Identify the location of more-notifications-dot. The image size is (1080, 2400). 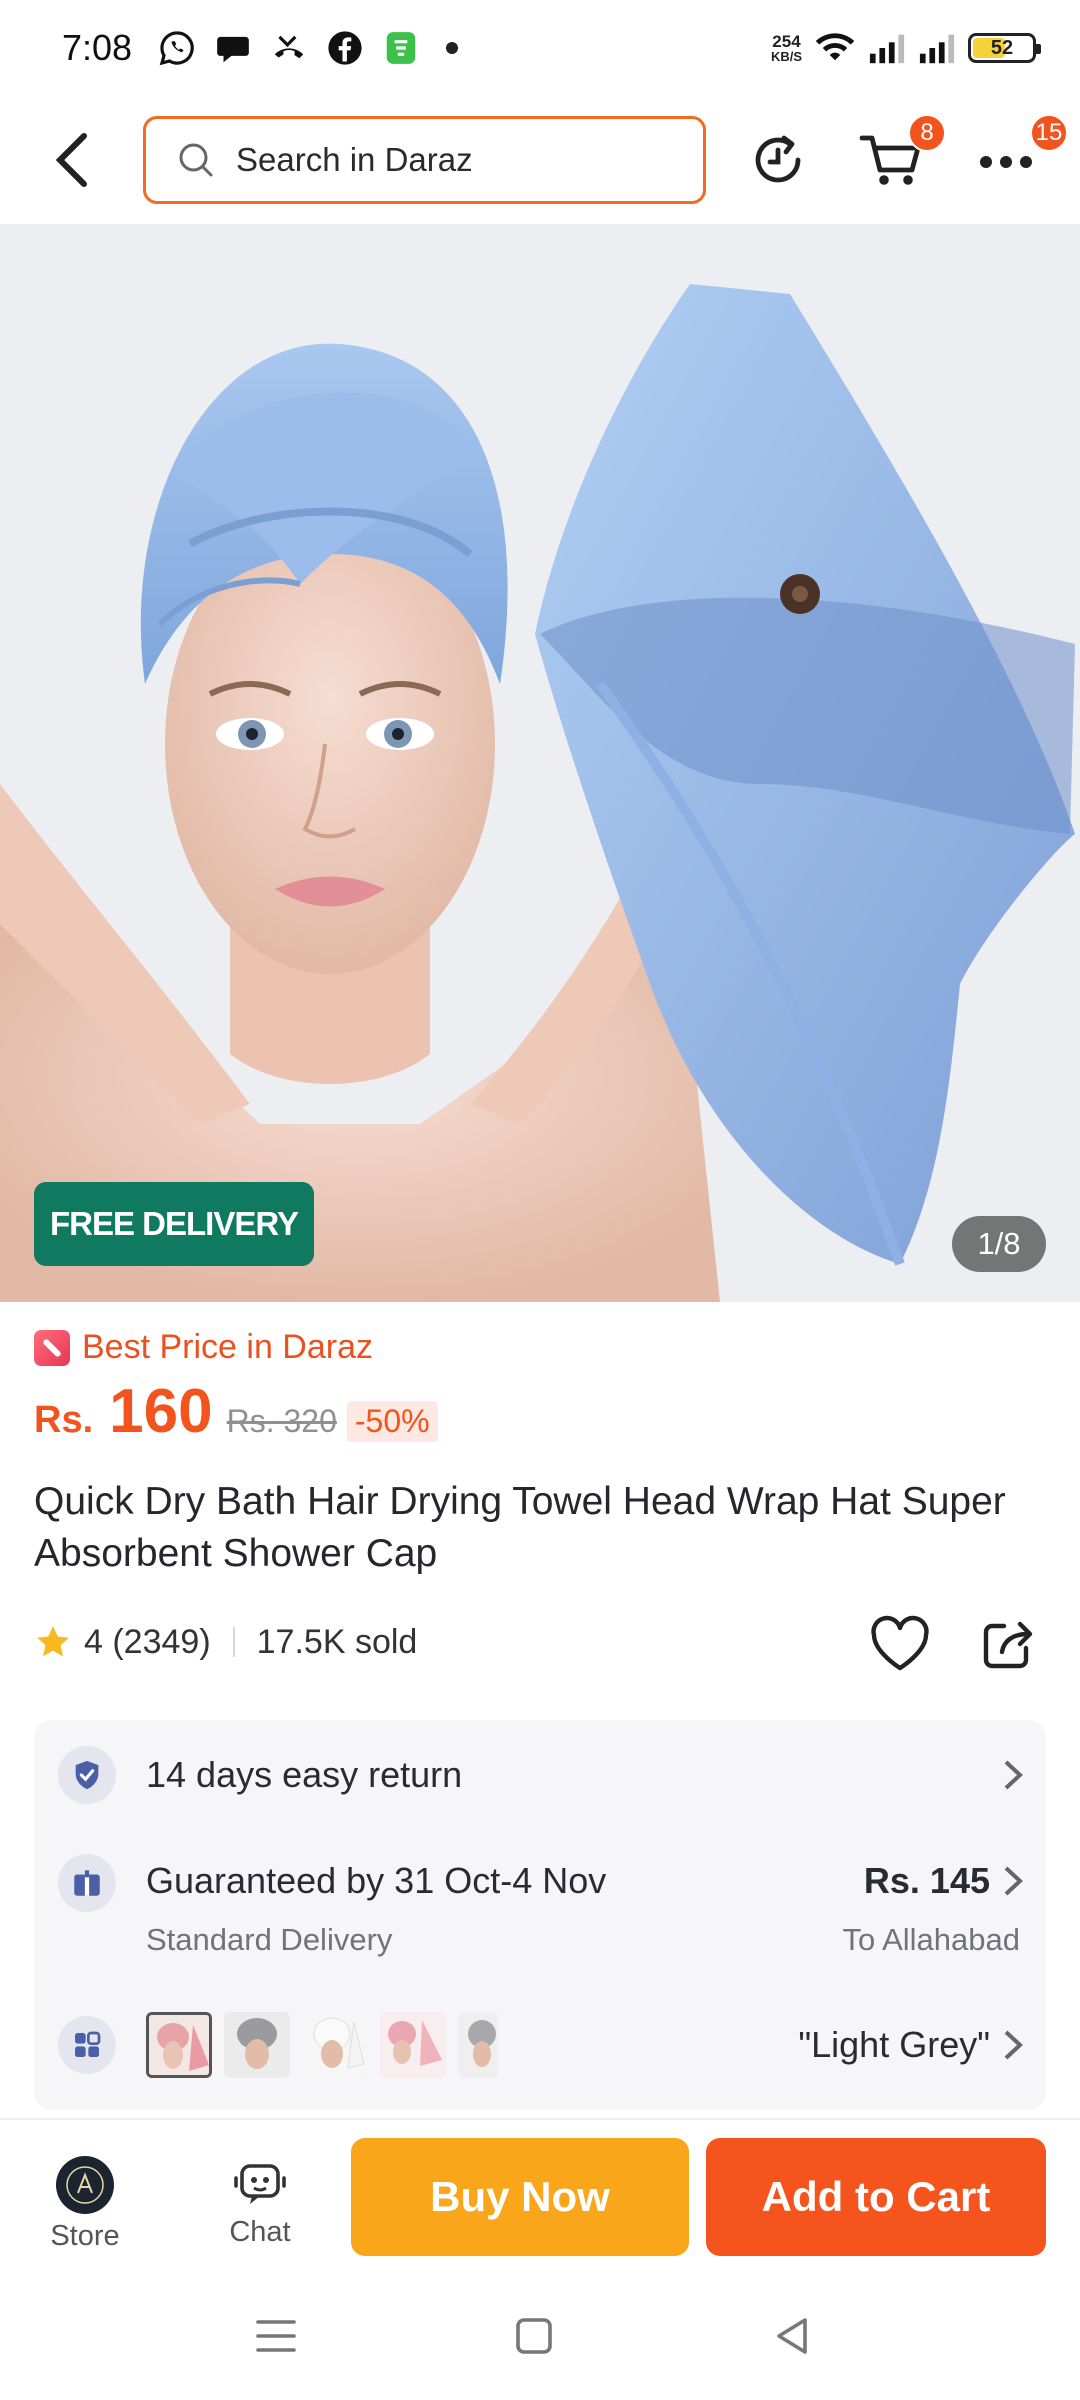
(452, 48).